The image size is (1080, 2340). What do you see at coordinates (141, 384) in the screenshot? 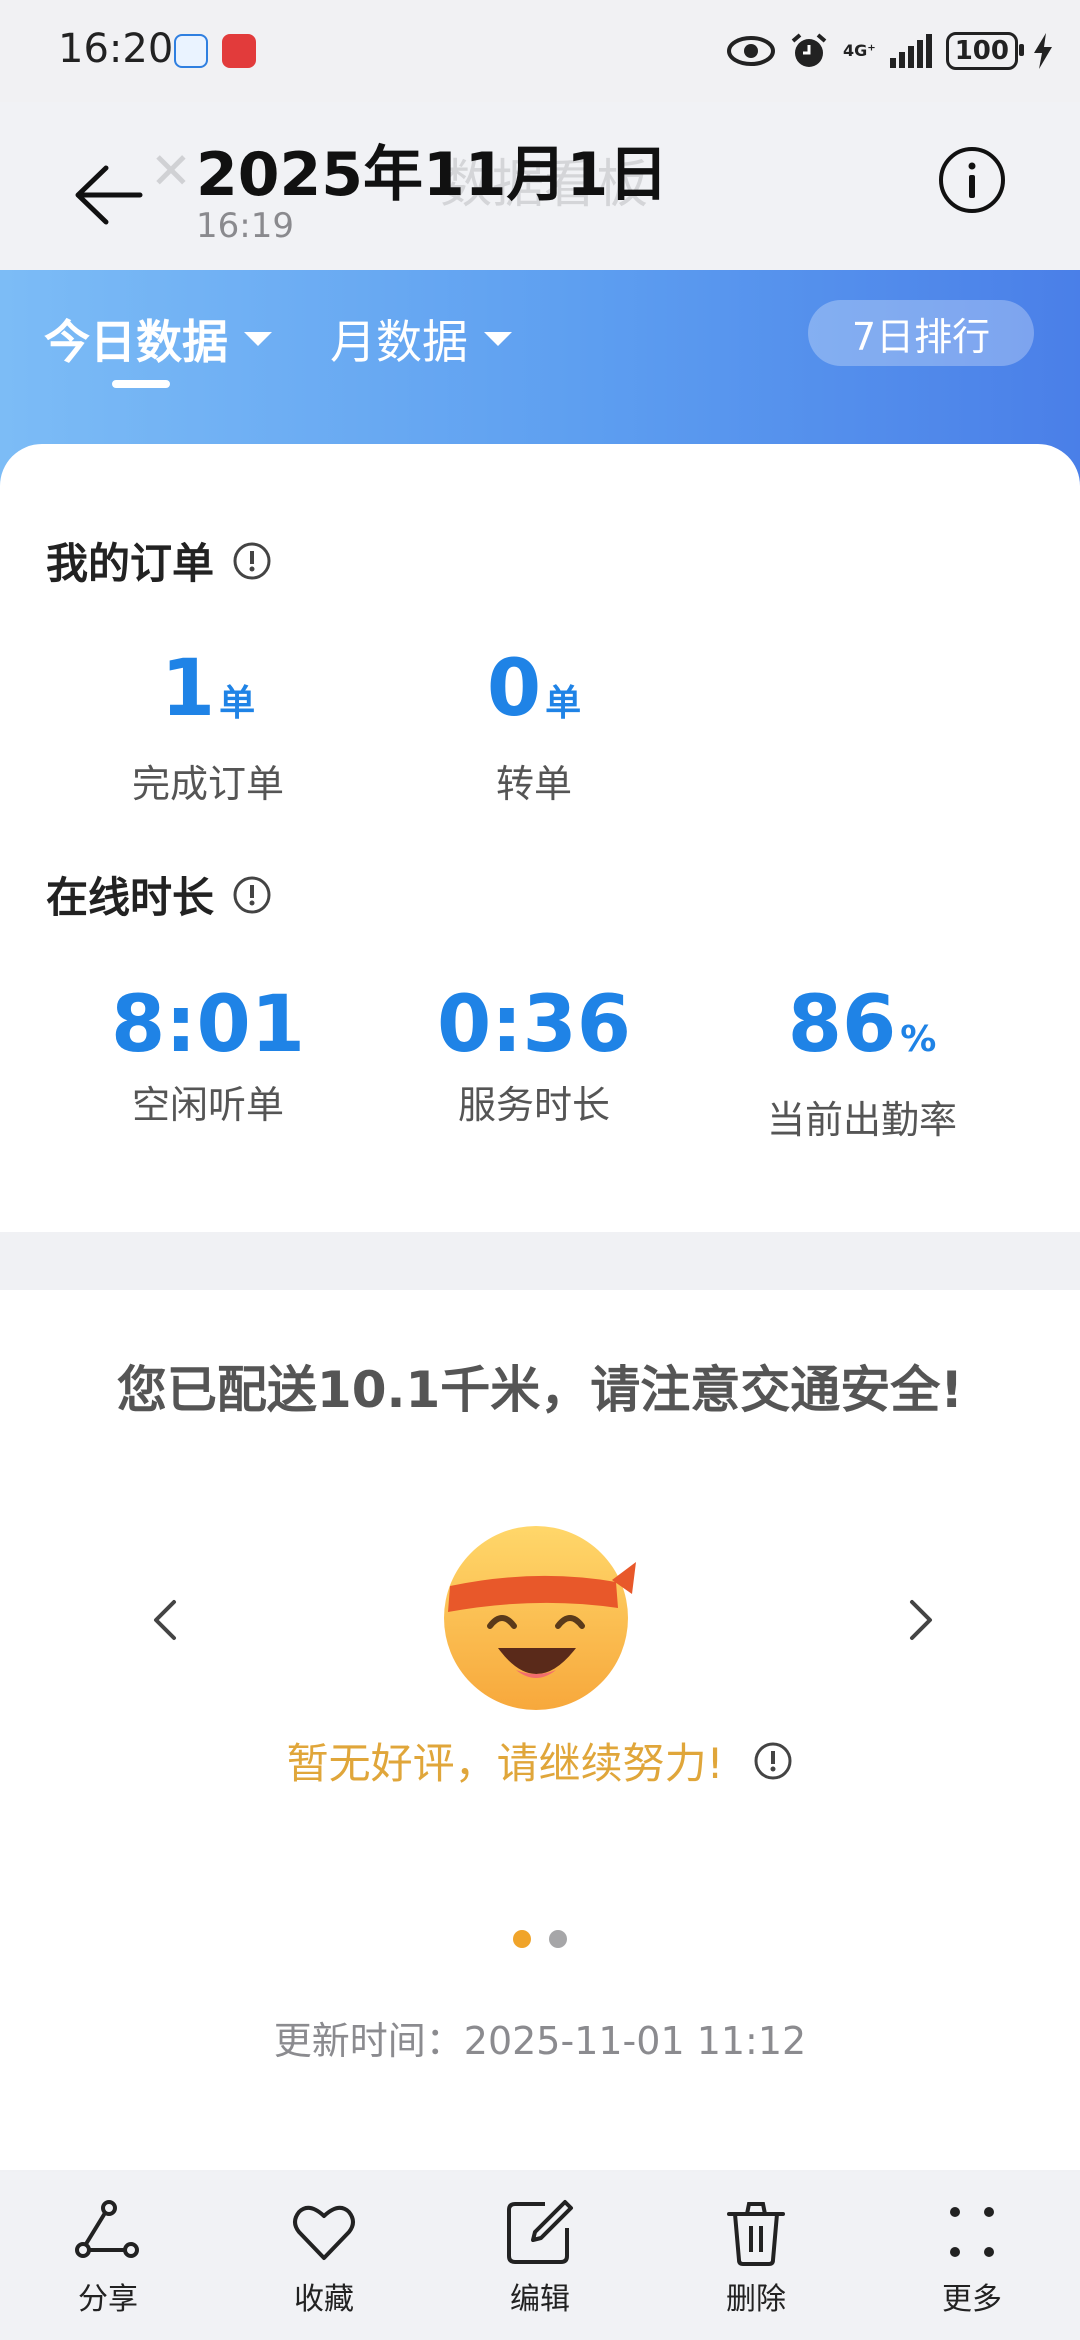
I see `active-tab-indicator` at bounding box center [141, 384].